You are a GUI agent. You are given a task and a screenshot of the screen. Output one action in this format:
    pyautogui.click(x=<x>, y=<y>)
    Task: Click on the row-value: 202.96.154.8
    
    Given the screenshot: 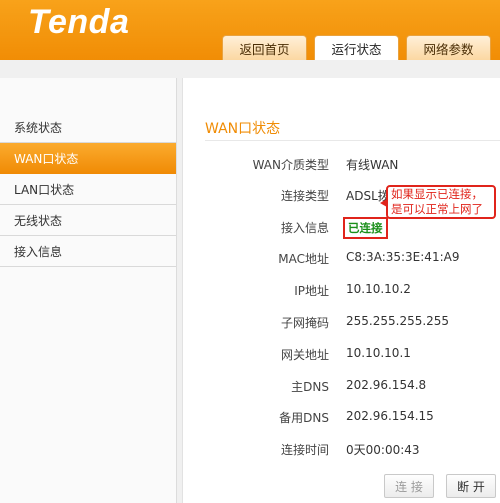 What is the action you would take?
    pyautogui.click(x=386, y=385)
    